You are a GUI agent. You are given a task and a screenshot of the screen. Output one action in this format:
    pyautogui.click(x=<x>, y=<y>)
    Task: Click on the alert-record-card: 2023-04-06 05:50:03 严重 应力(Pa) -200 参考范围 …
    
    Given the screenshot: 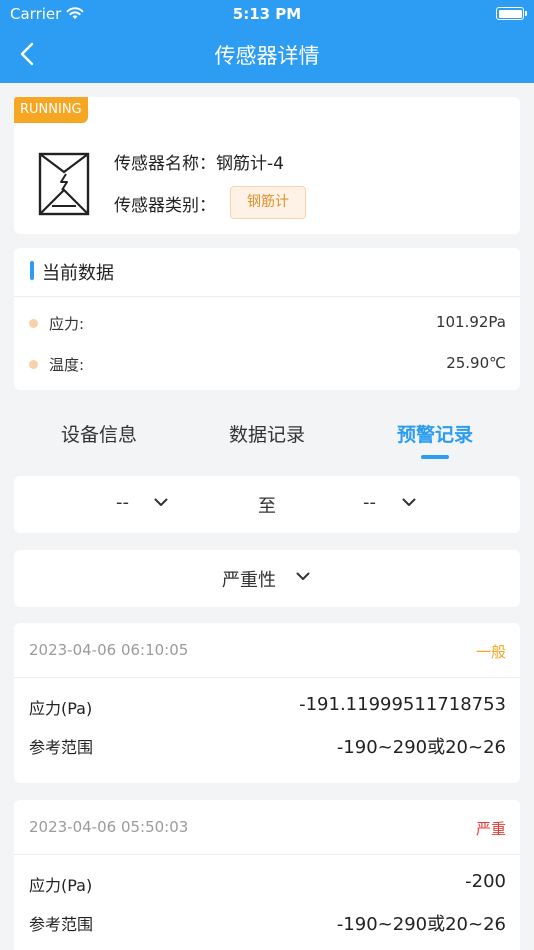 What is the action you would take?
    pyautogui.click(x=267, y=875)
    